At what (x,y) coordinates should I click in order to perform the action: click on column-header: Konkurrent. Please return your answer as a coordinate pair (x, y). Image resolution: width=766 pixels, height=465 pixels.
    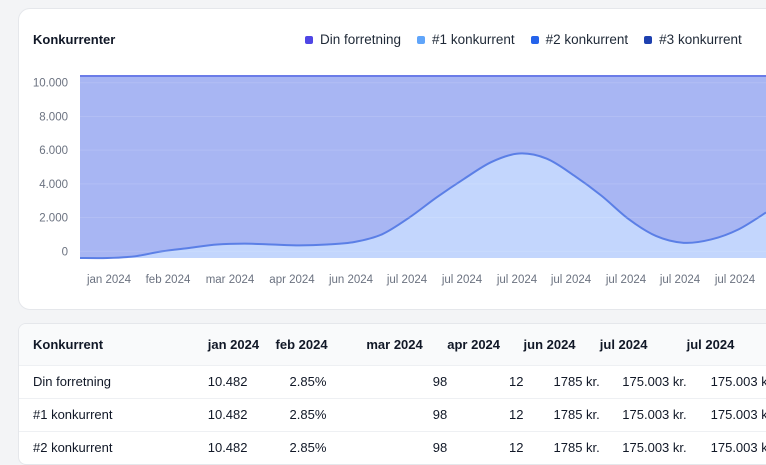
    Looking at the image, I should click on (113, 344).